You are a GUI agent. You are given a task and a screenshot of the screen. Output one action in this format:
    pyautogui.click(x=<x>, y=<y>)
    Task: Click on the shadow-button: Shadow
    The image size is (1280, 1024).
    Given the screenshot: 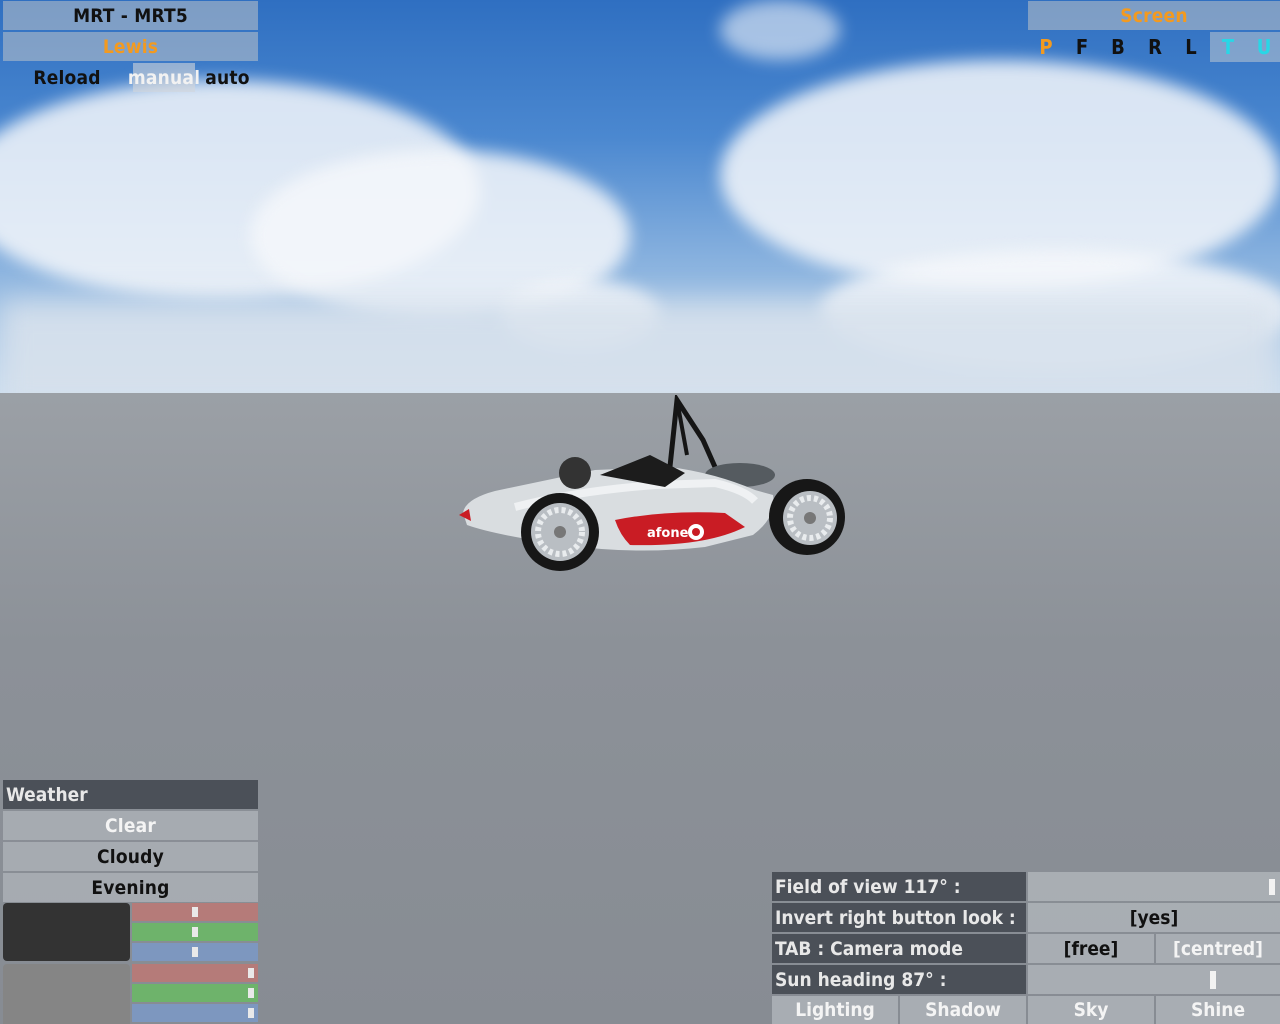 What is the action you would take?
    pyautogui.click(x=963, y=1010)
    